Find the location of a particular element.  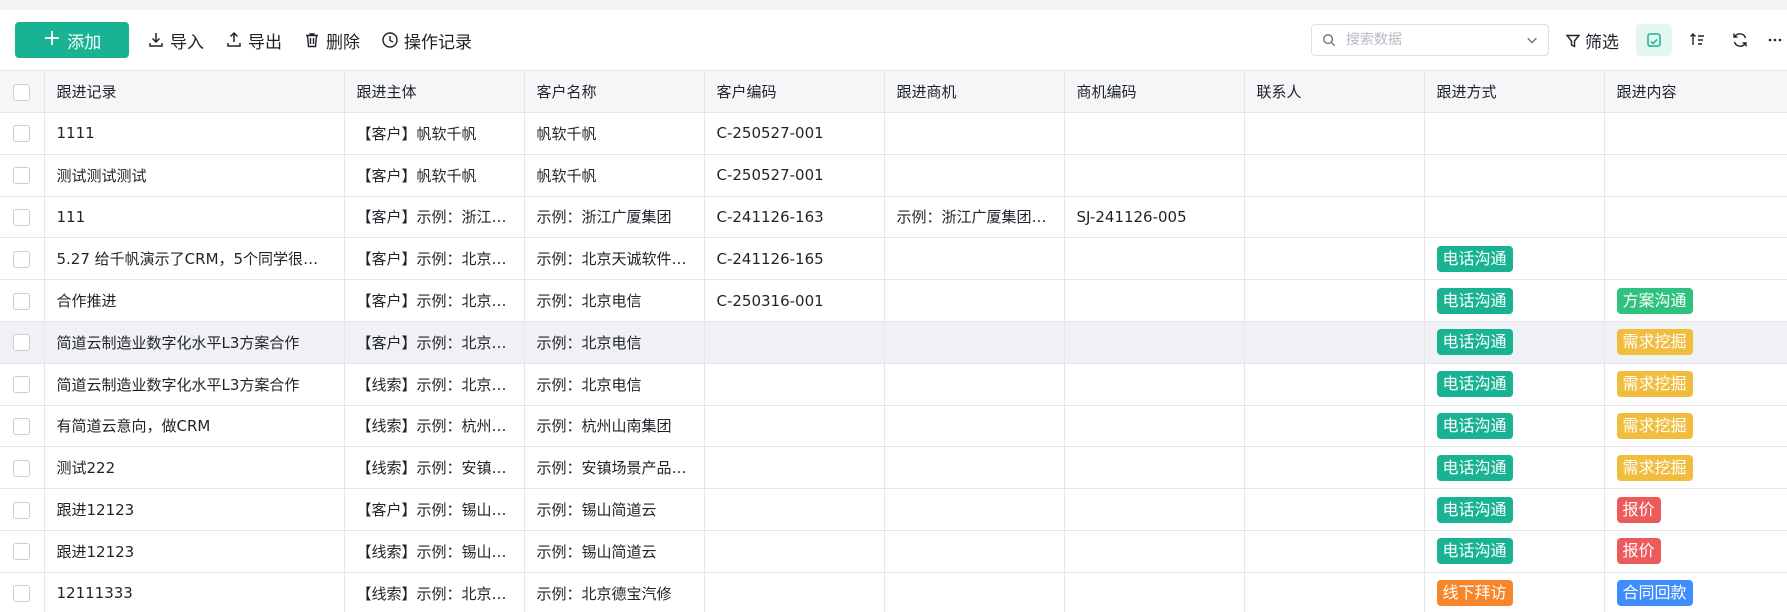

column-header: 跟进商机 is located at coordinates (974, 91).